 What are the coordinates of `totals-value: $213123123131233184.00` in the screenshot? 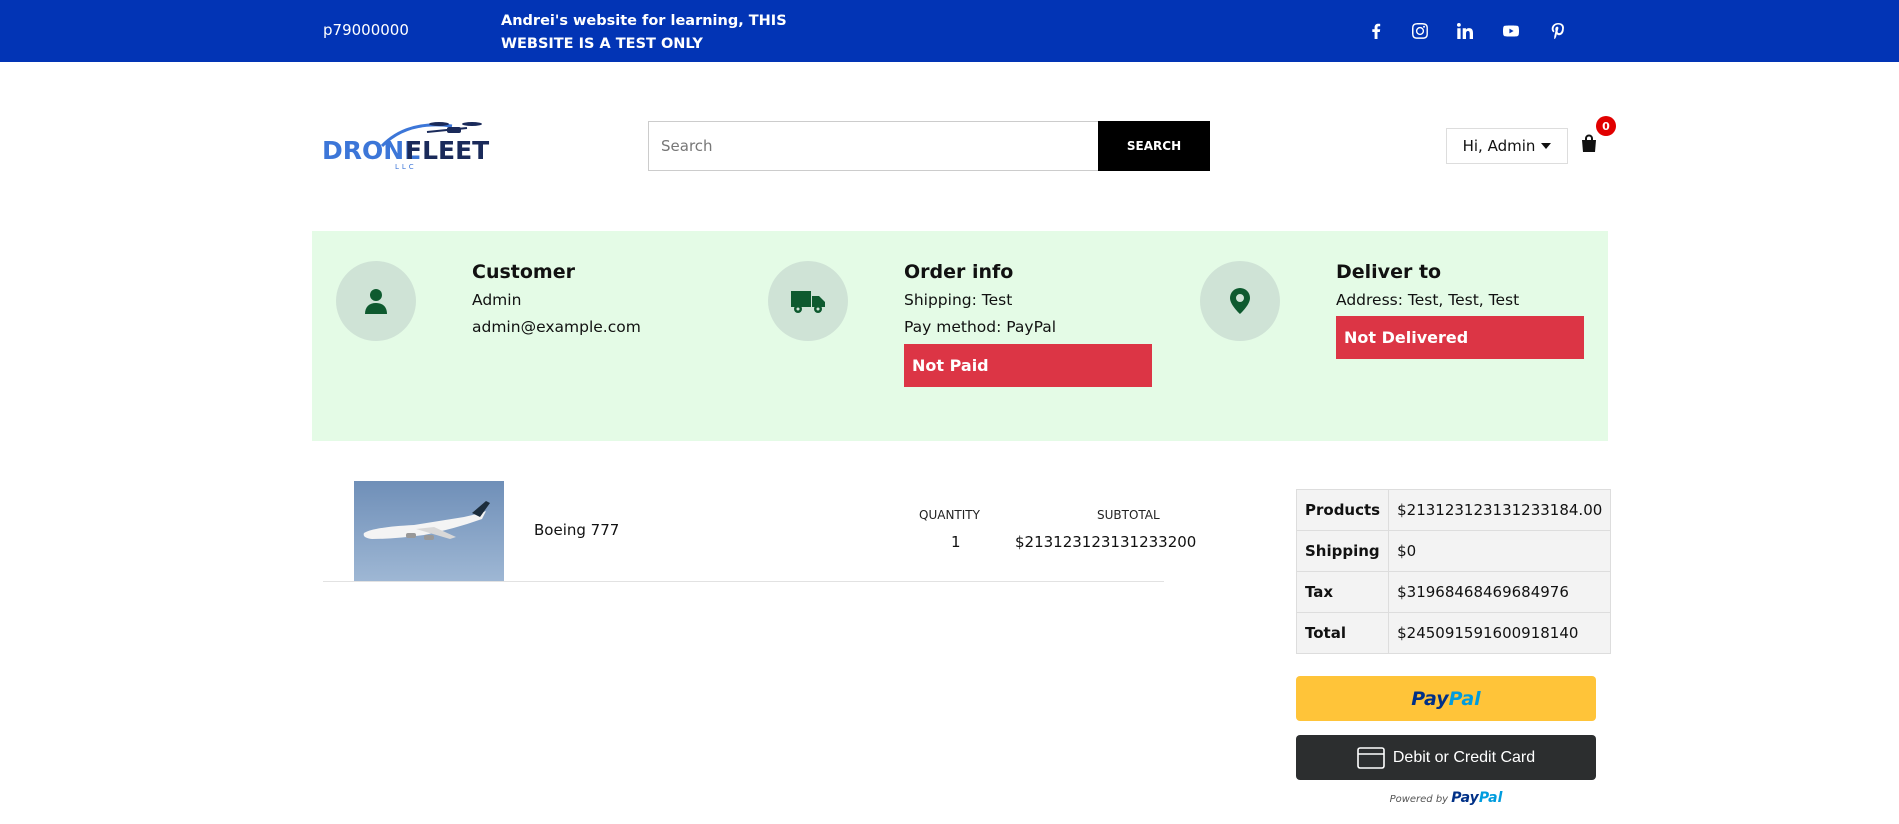 It's located at (1500, 510).